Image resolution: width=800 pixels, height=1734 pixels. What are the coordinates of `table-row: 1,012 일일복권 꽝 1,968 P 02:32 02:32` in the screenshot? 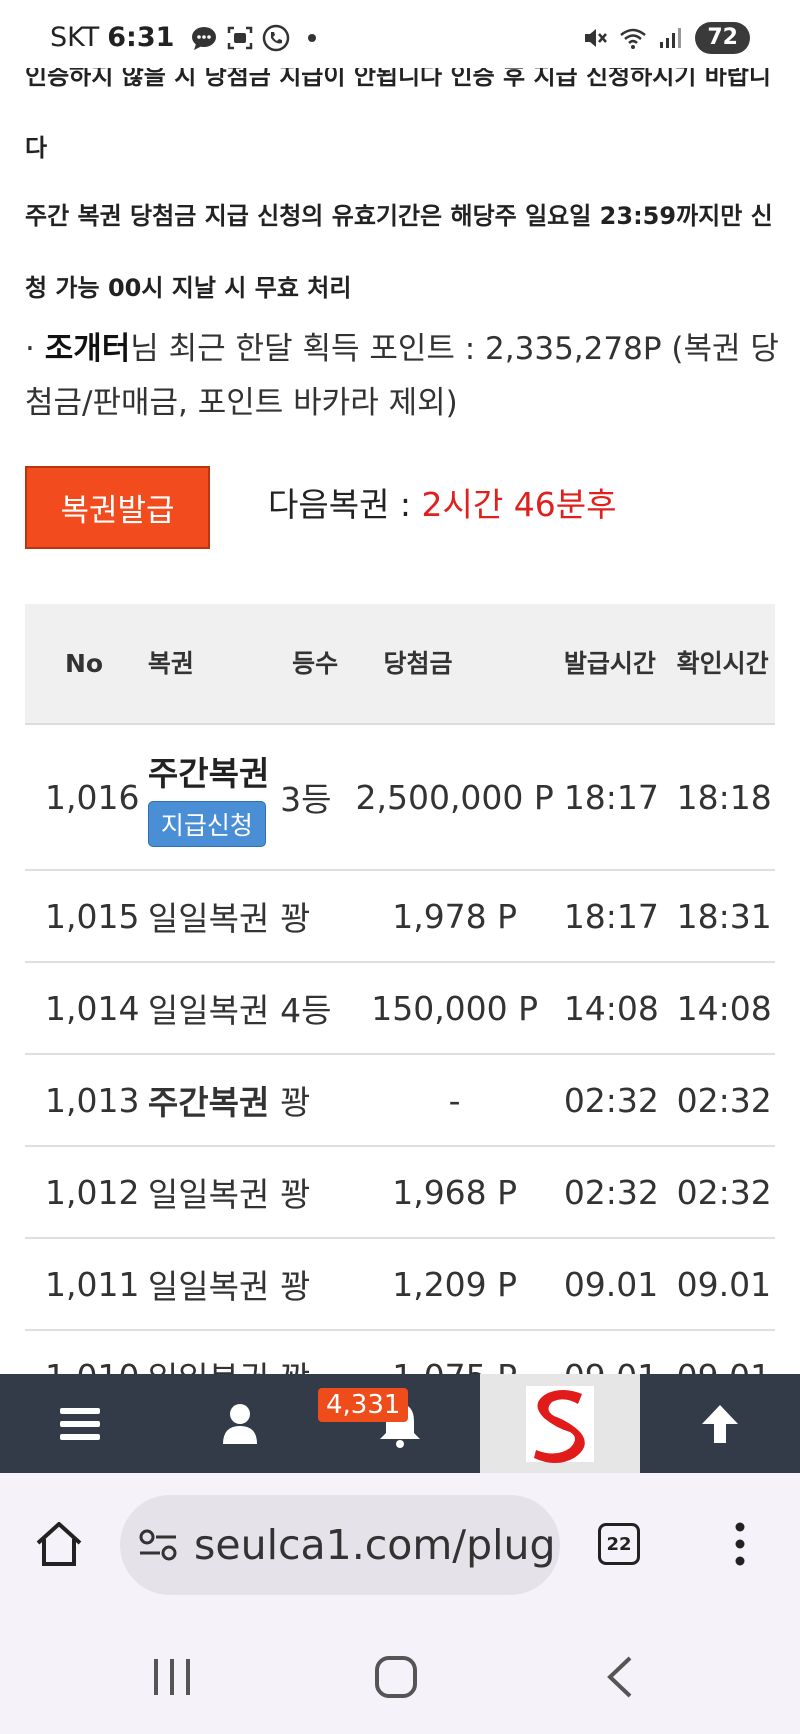 It's located at (400, 1192).